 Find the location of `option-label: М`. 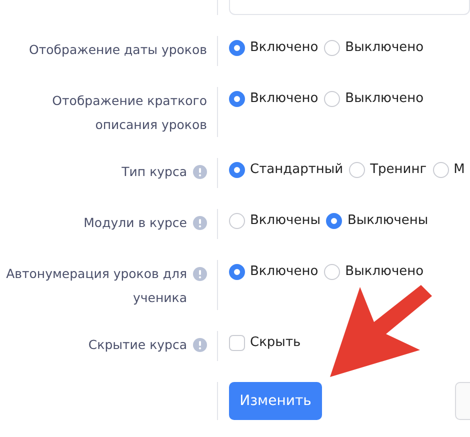

option-label: М is located at coordinates (459, 170).